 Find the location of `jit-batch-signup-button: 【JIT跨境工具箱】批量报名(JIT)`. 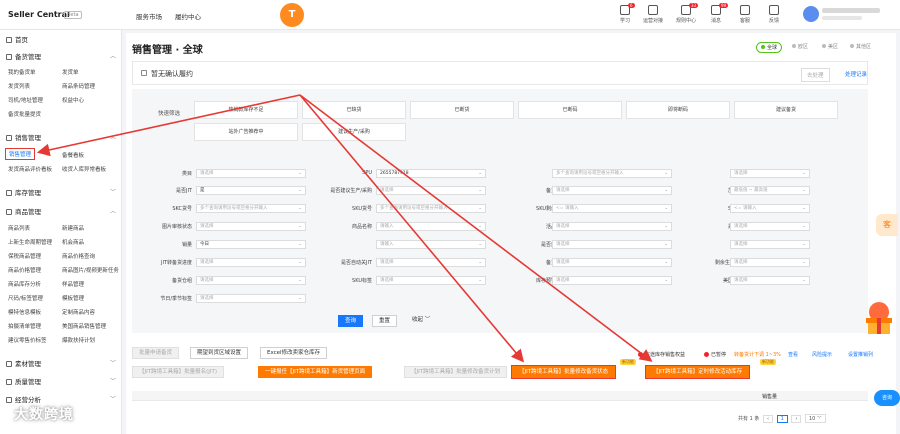

jit-batch-signup-button: 【JIT跨境工具箱】批量报名(JIT) is located at coordinates (178, 372).